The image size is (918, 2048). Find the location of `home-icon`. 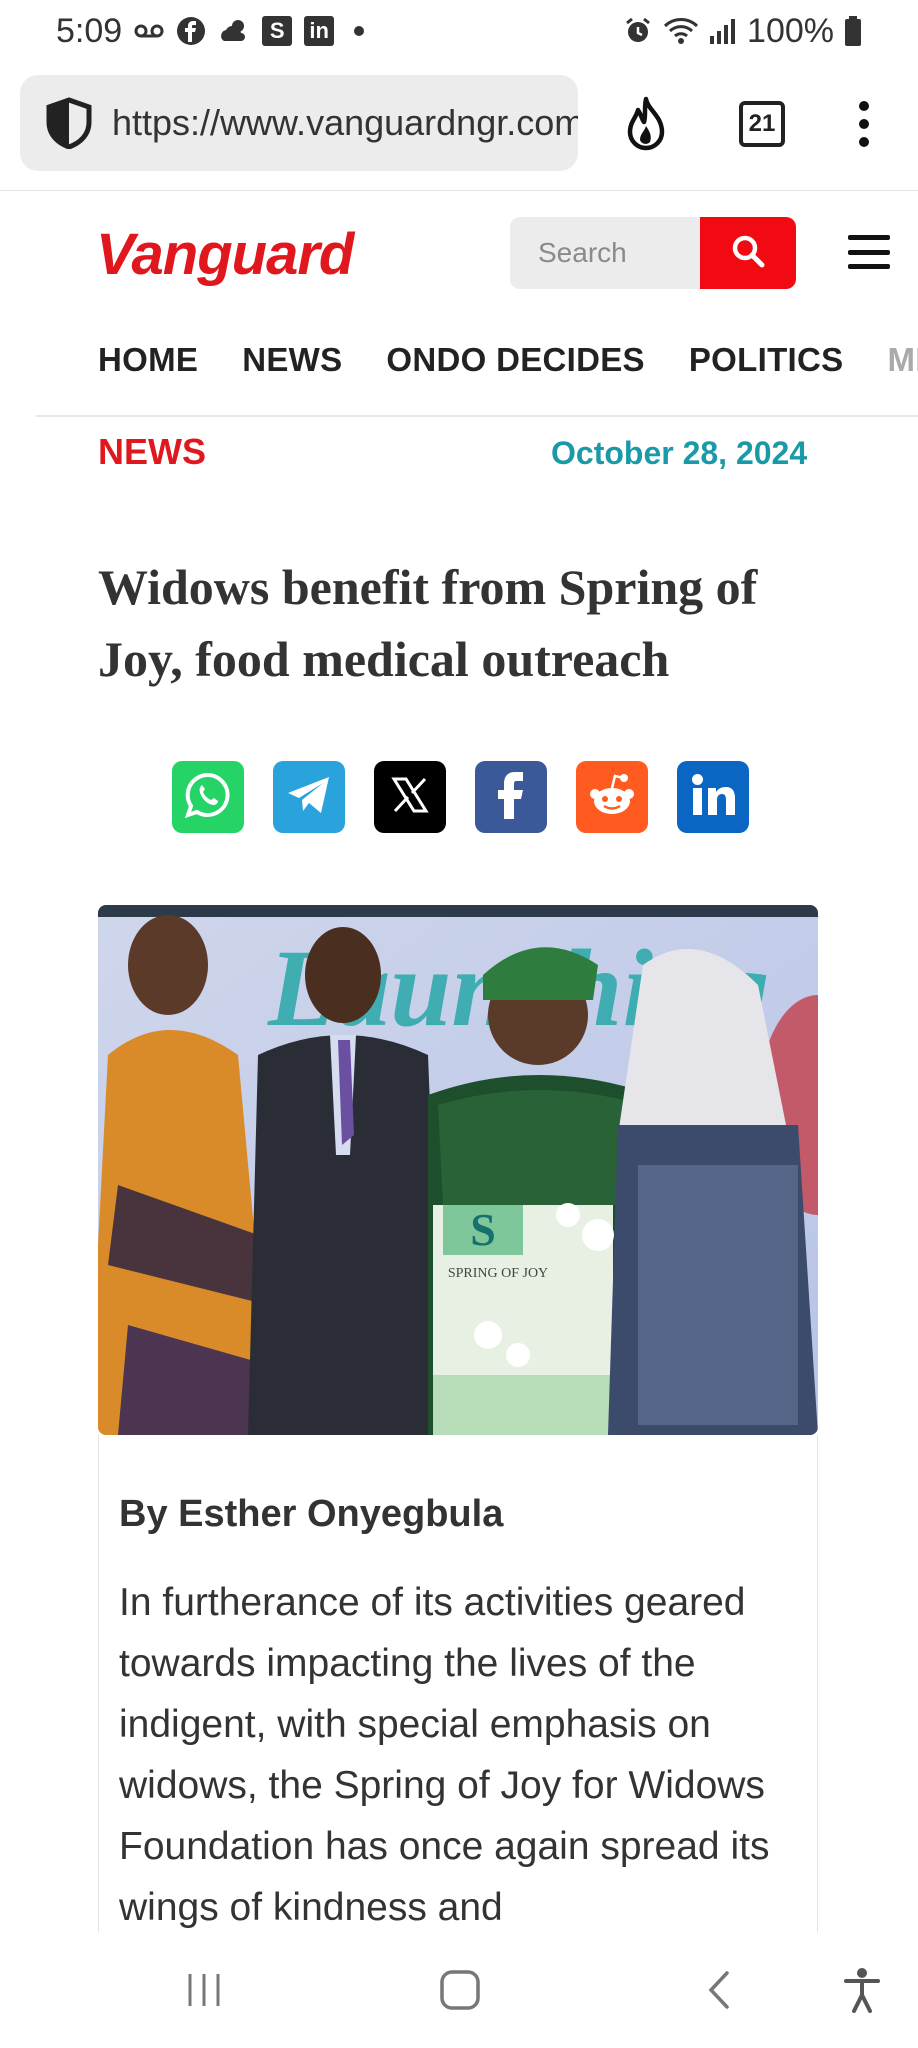

home-icon is located at coordinates (460, 1990).